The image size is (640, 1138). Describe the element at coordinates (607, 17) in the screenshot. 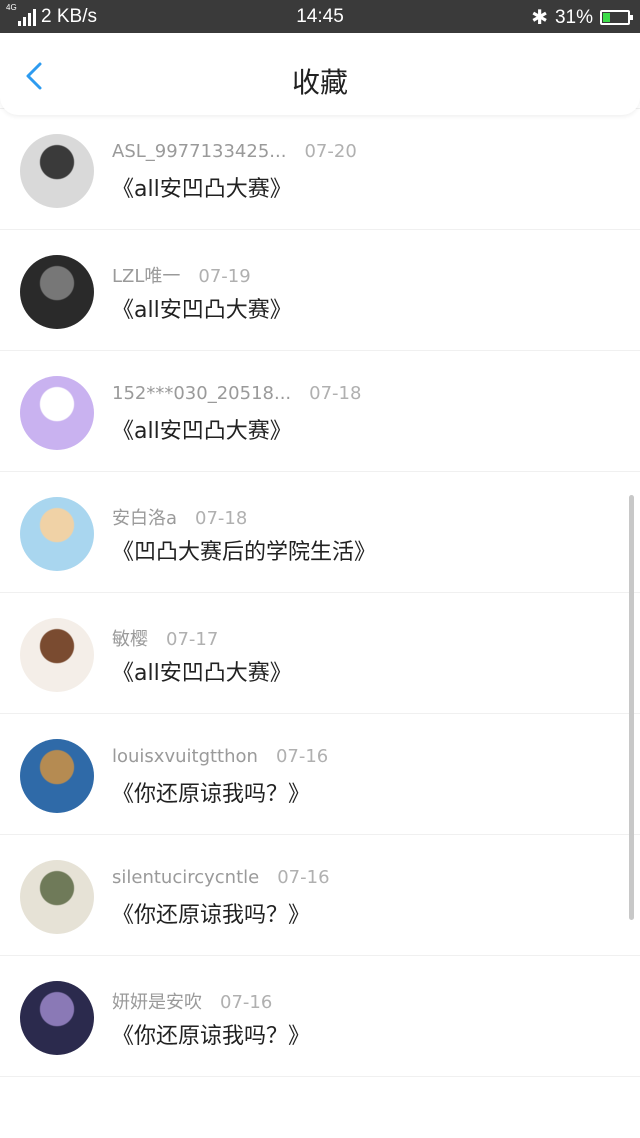

I see `battery-level` at that location.